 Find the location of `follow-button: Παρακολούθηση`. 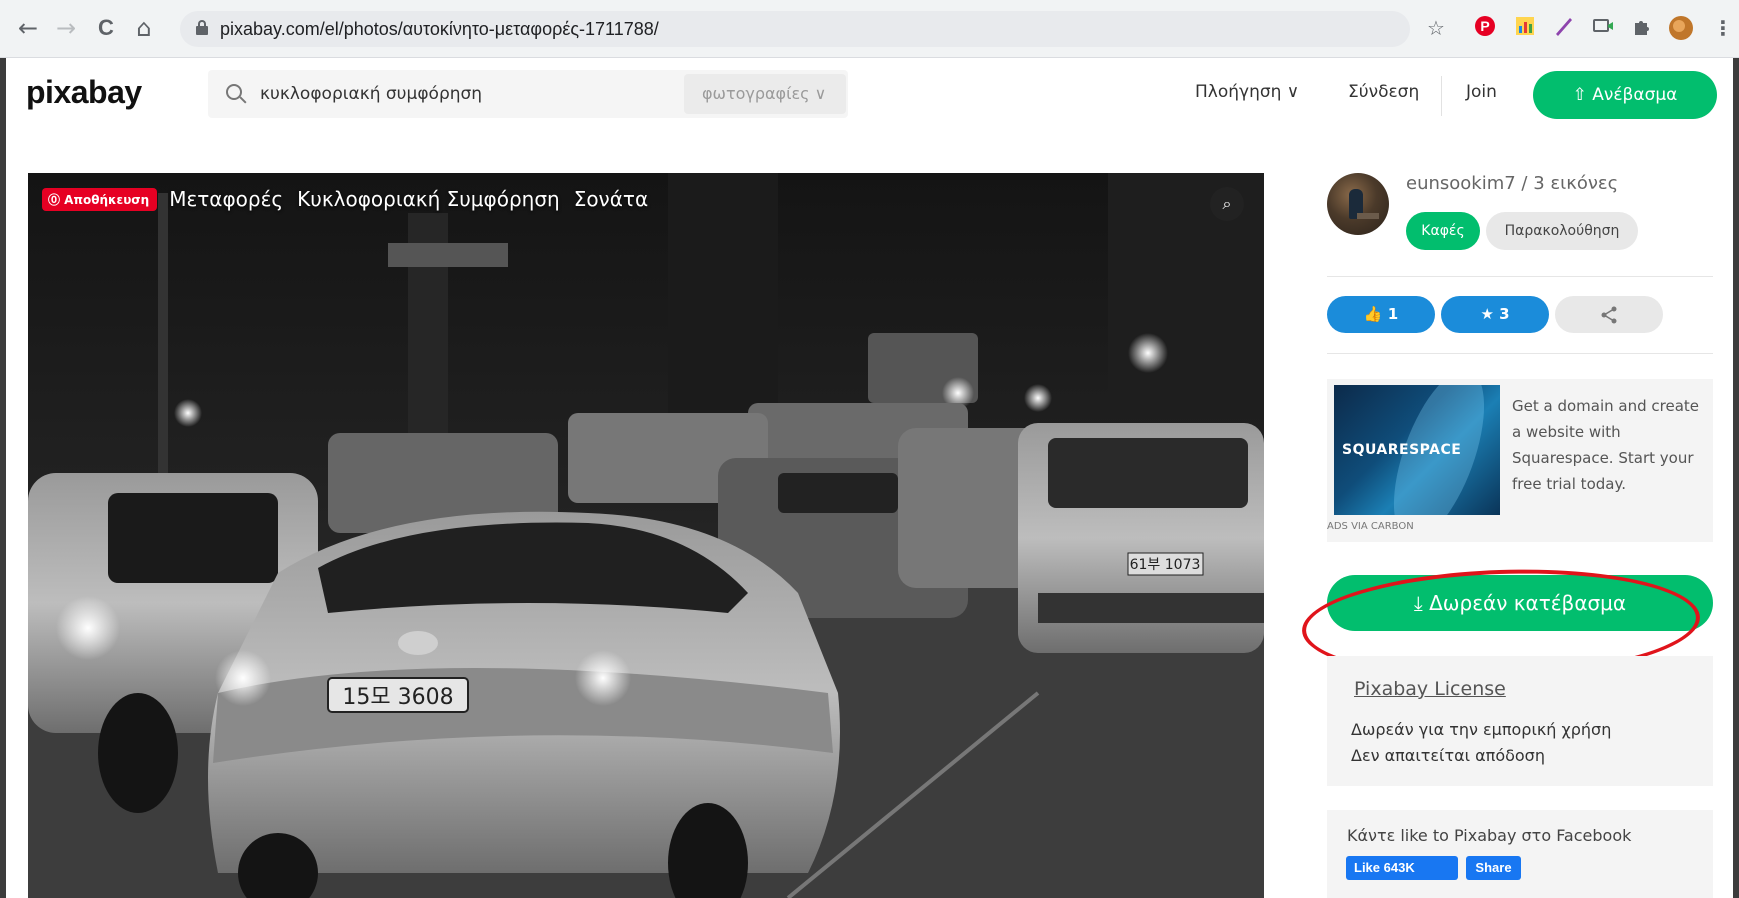

follow-button: Παρακολούθηση is located at coordinates (1562, 231).